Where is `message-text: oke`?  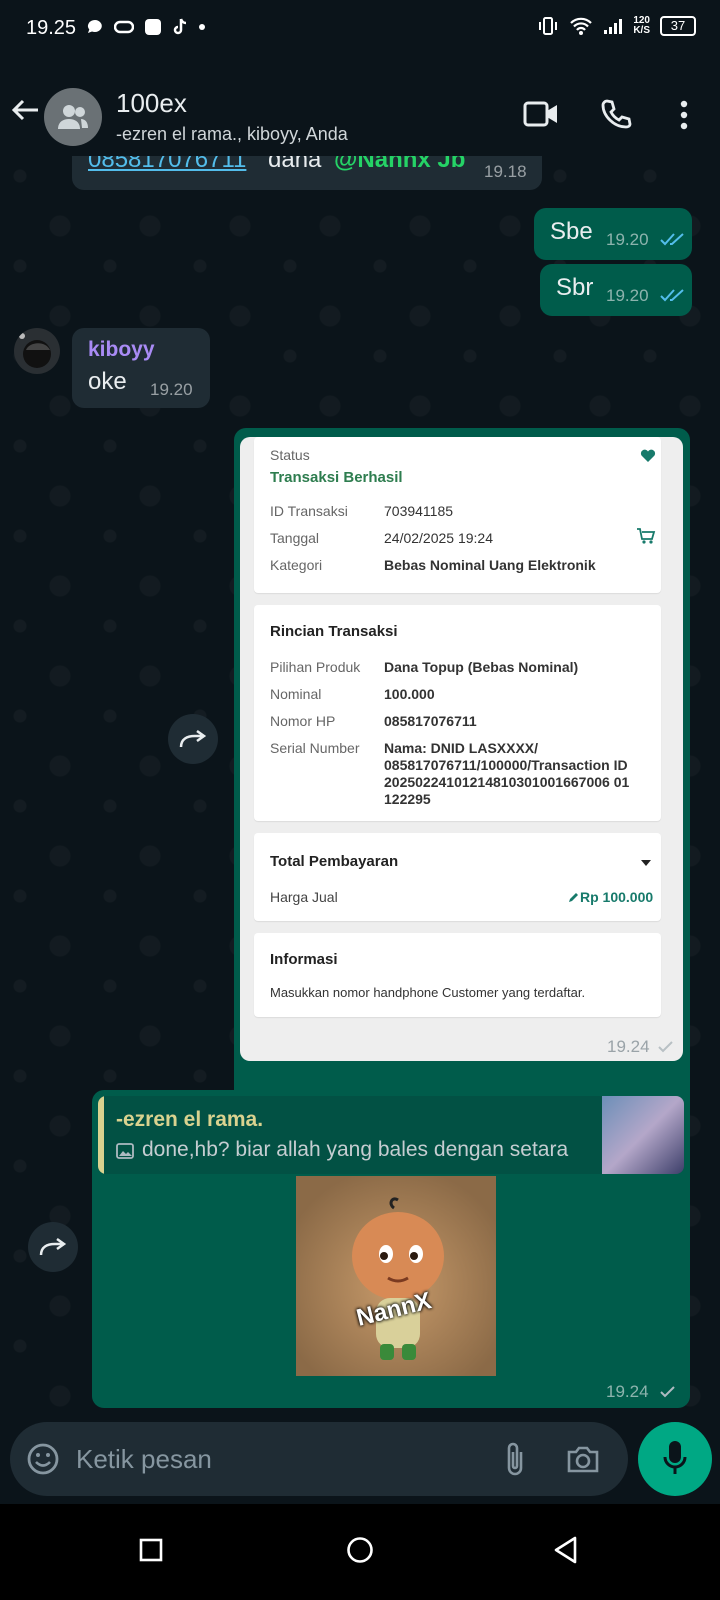 message-text: oke is located at coordinates (107, 381).